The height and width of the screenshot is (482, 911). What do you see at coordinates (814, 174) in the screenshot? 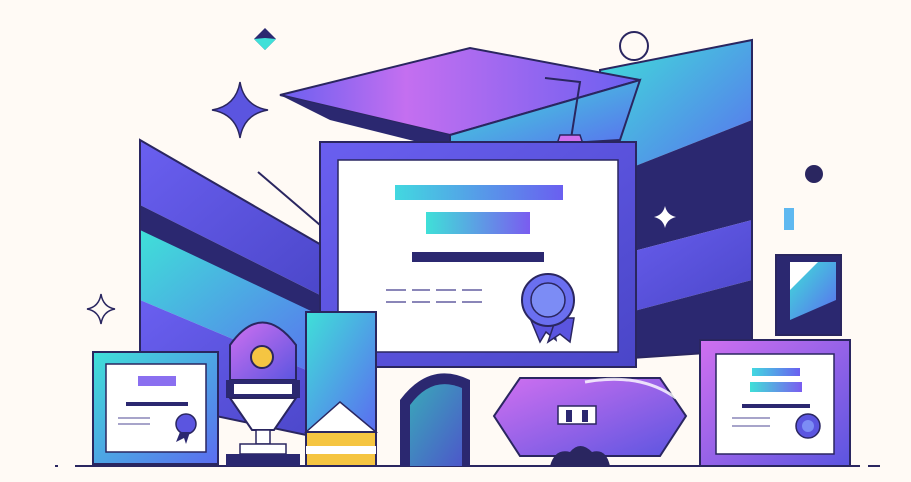
I see `dot-icon` at bounding box center [814, 174].